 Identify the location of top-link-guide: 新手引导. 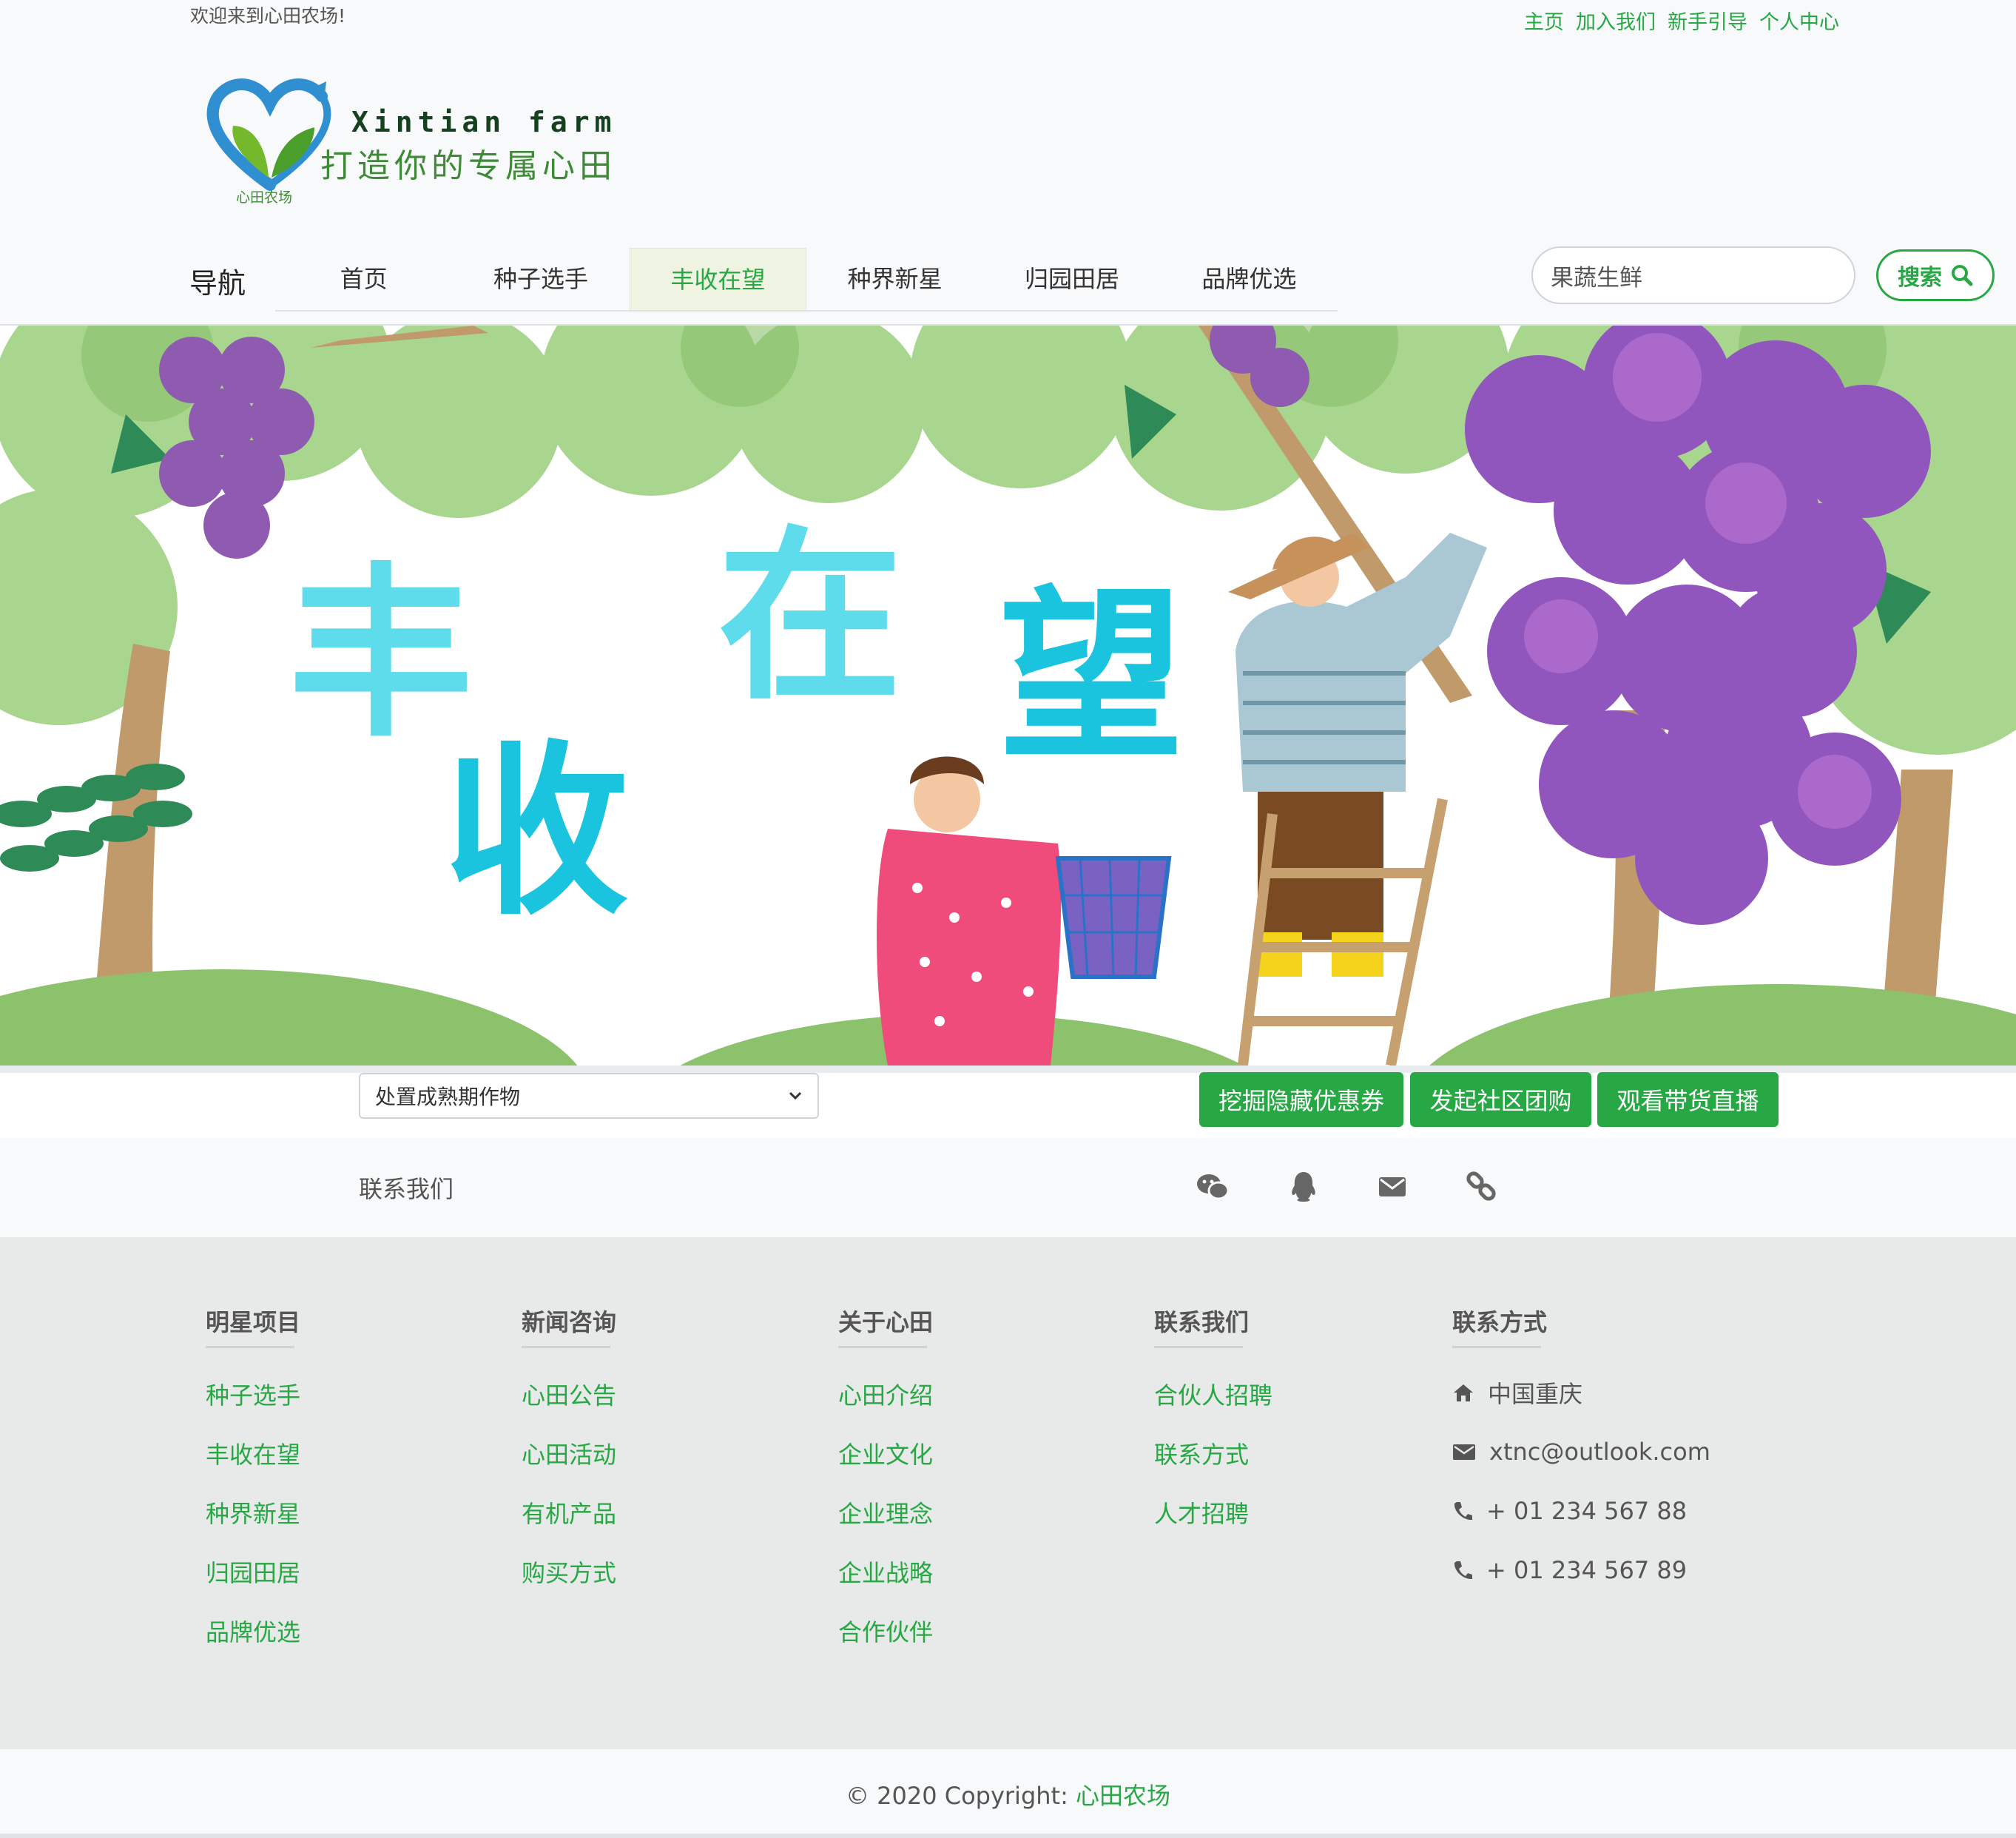
(1707, 20).